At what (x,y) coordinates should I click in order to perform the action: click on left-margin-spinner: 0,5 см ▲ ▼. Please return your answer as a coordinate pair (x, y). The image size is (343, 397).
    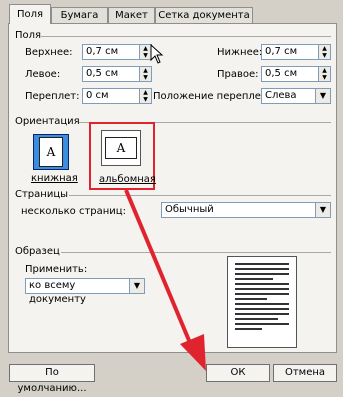
    Looking at the image, I should click on (117, 74).